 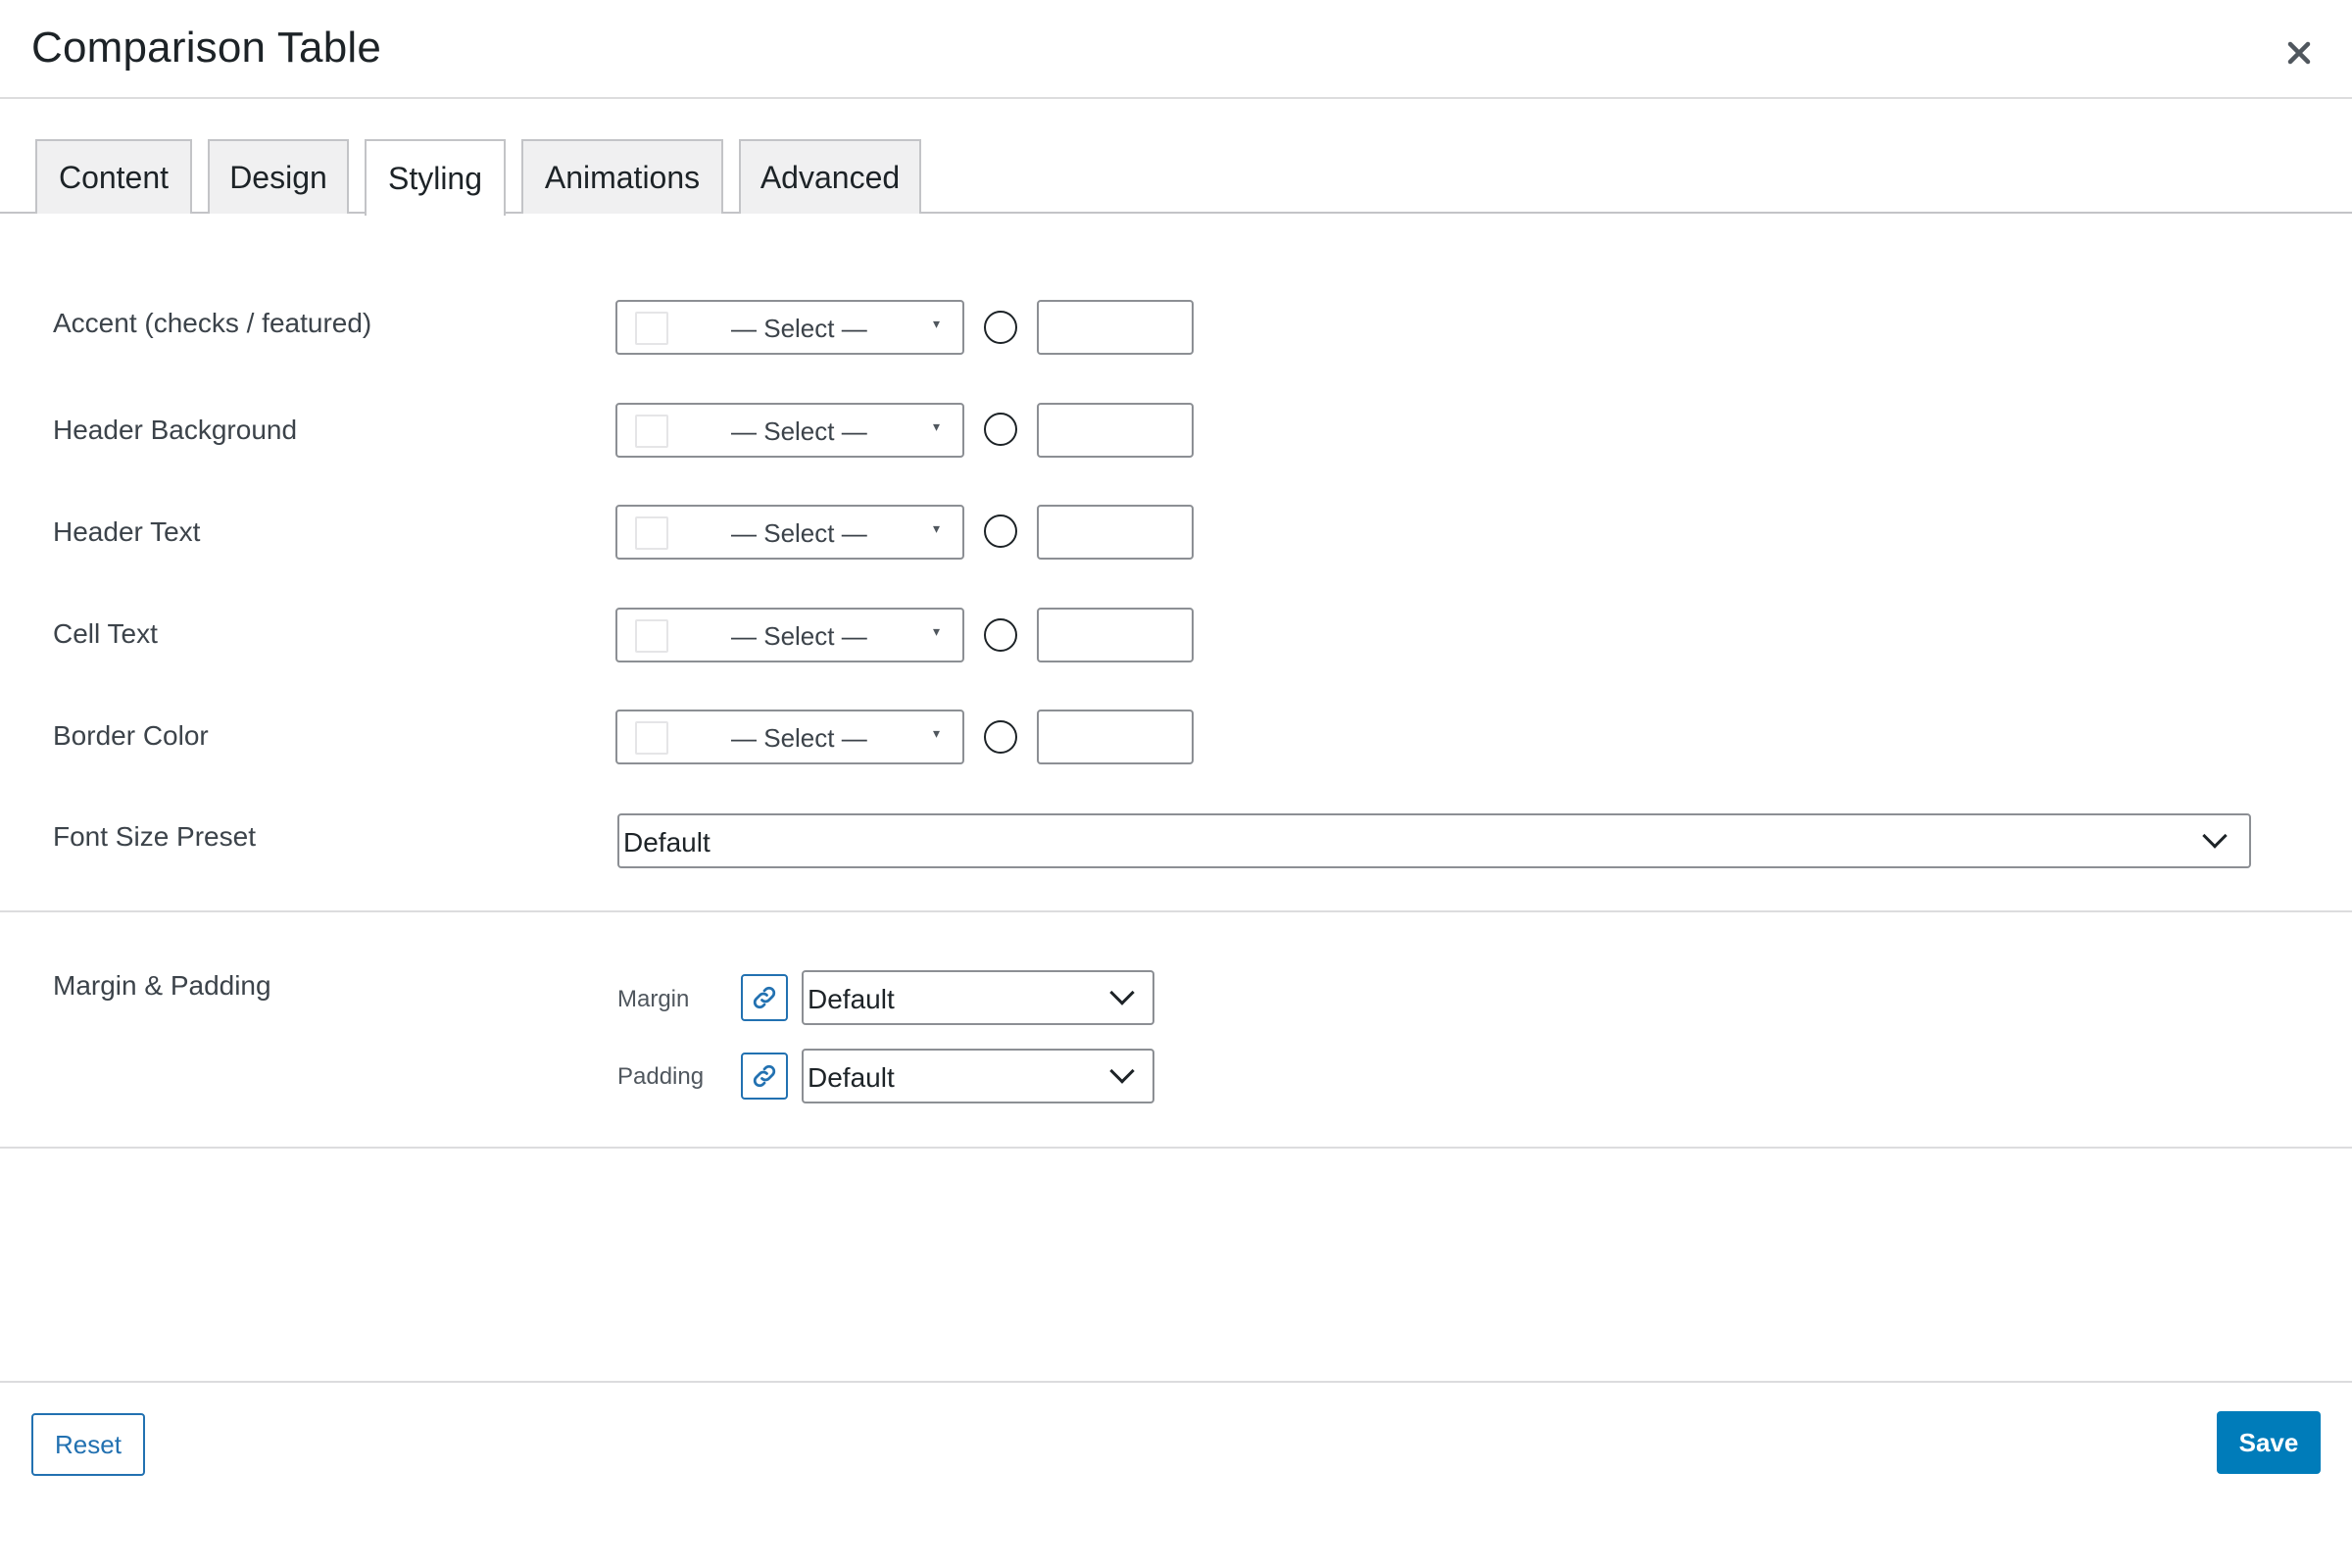 I want to click on margin-value: Default, so click(x=851, y=999).